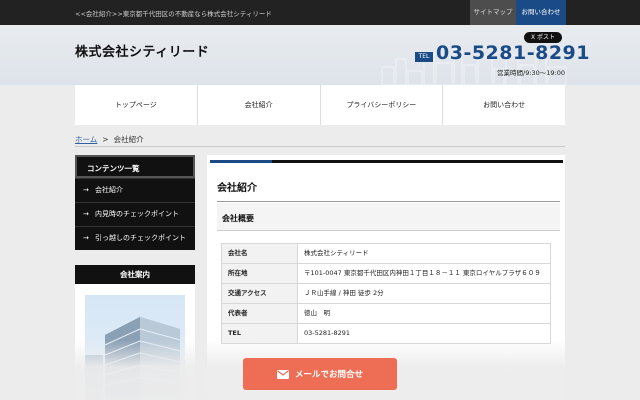 Image resolution: width=640 pixels, height=400 pixels. I want to click on main-top-accent, so click(241, 161).